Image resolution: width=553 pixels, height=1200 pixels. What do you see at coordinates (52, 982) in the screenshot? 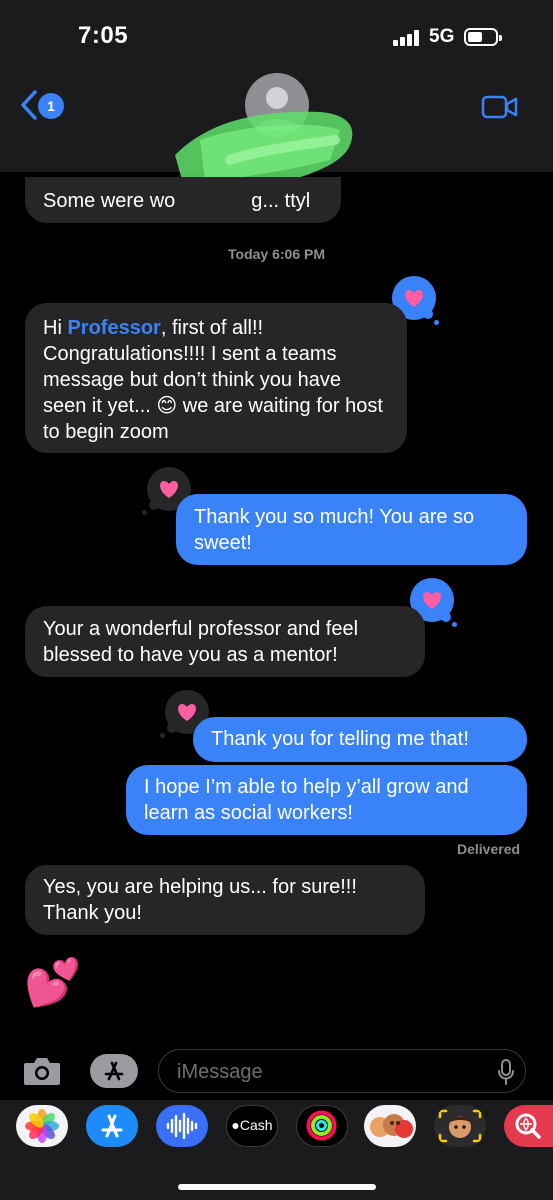
I see `message-emoji: 💕` at bounding box center [52, 982].